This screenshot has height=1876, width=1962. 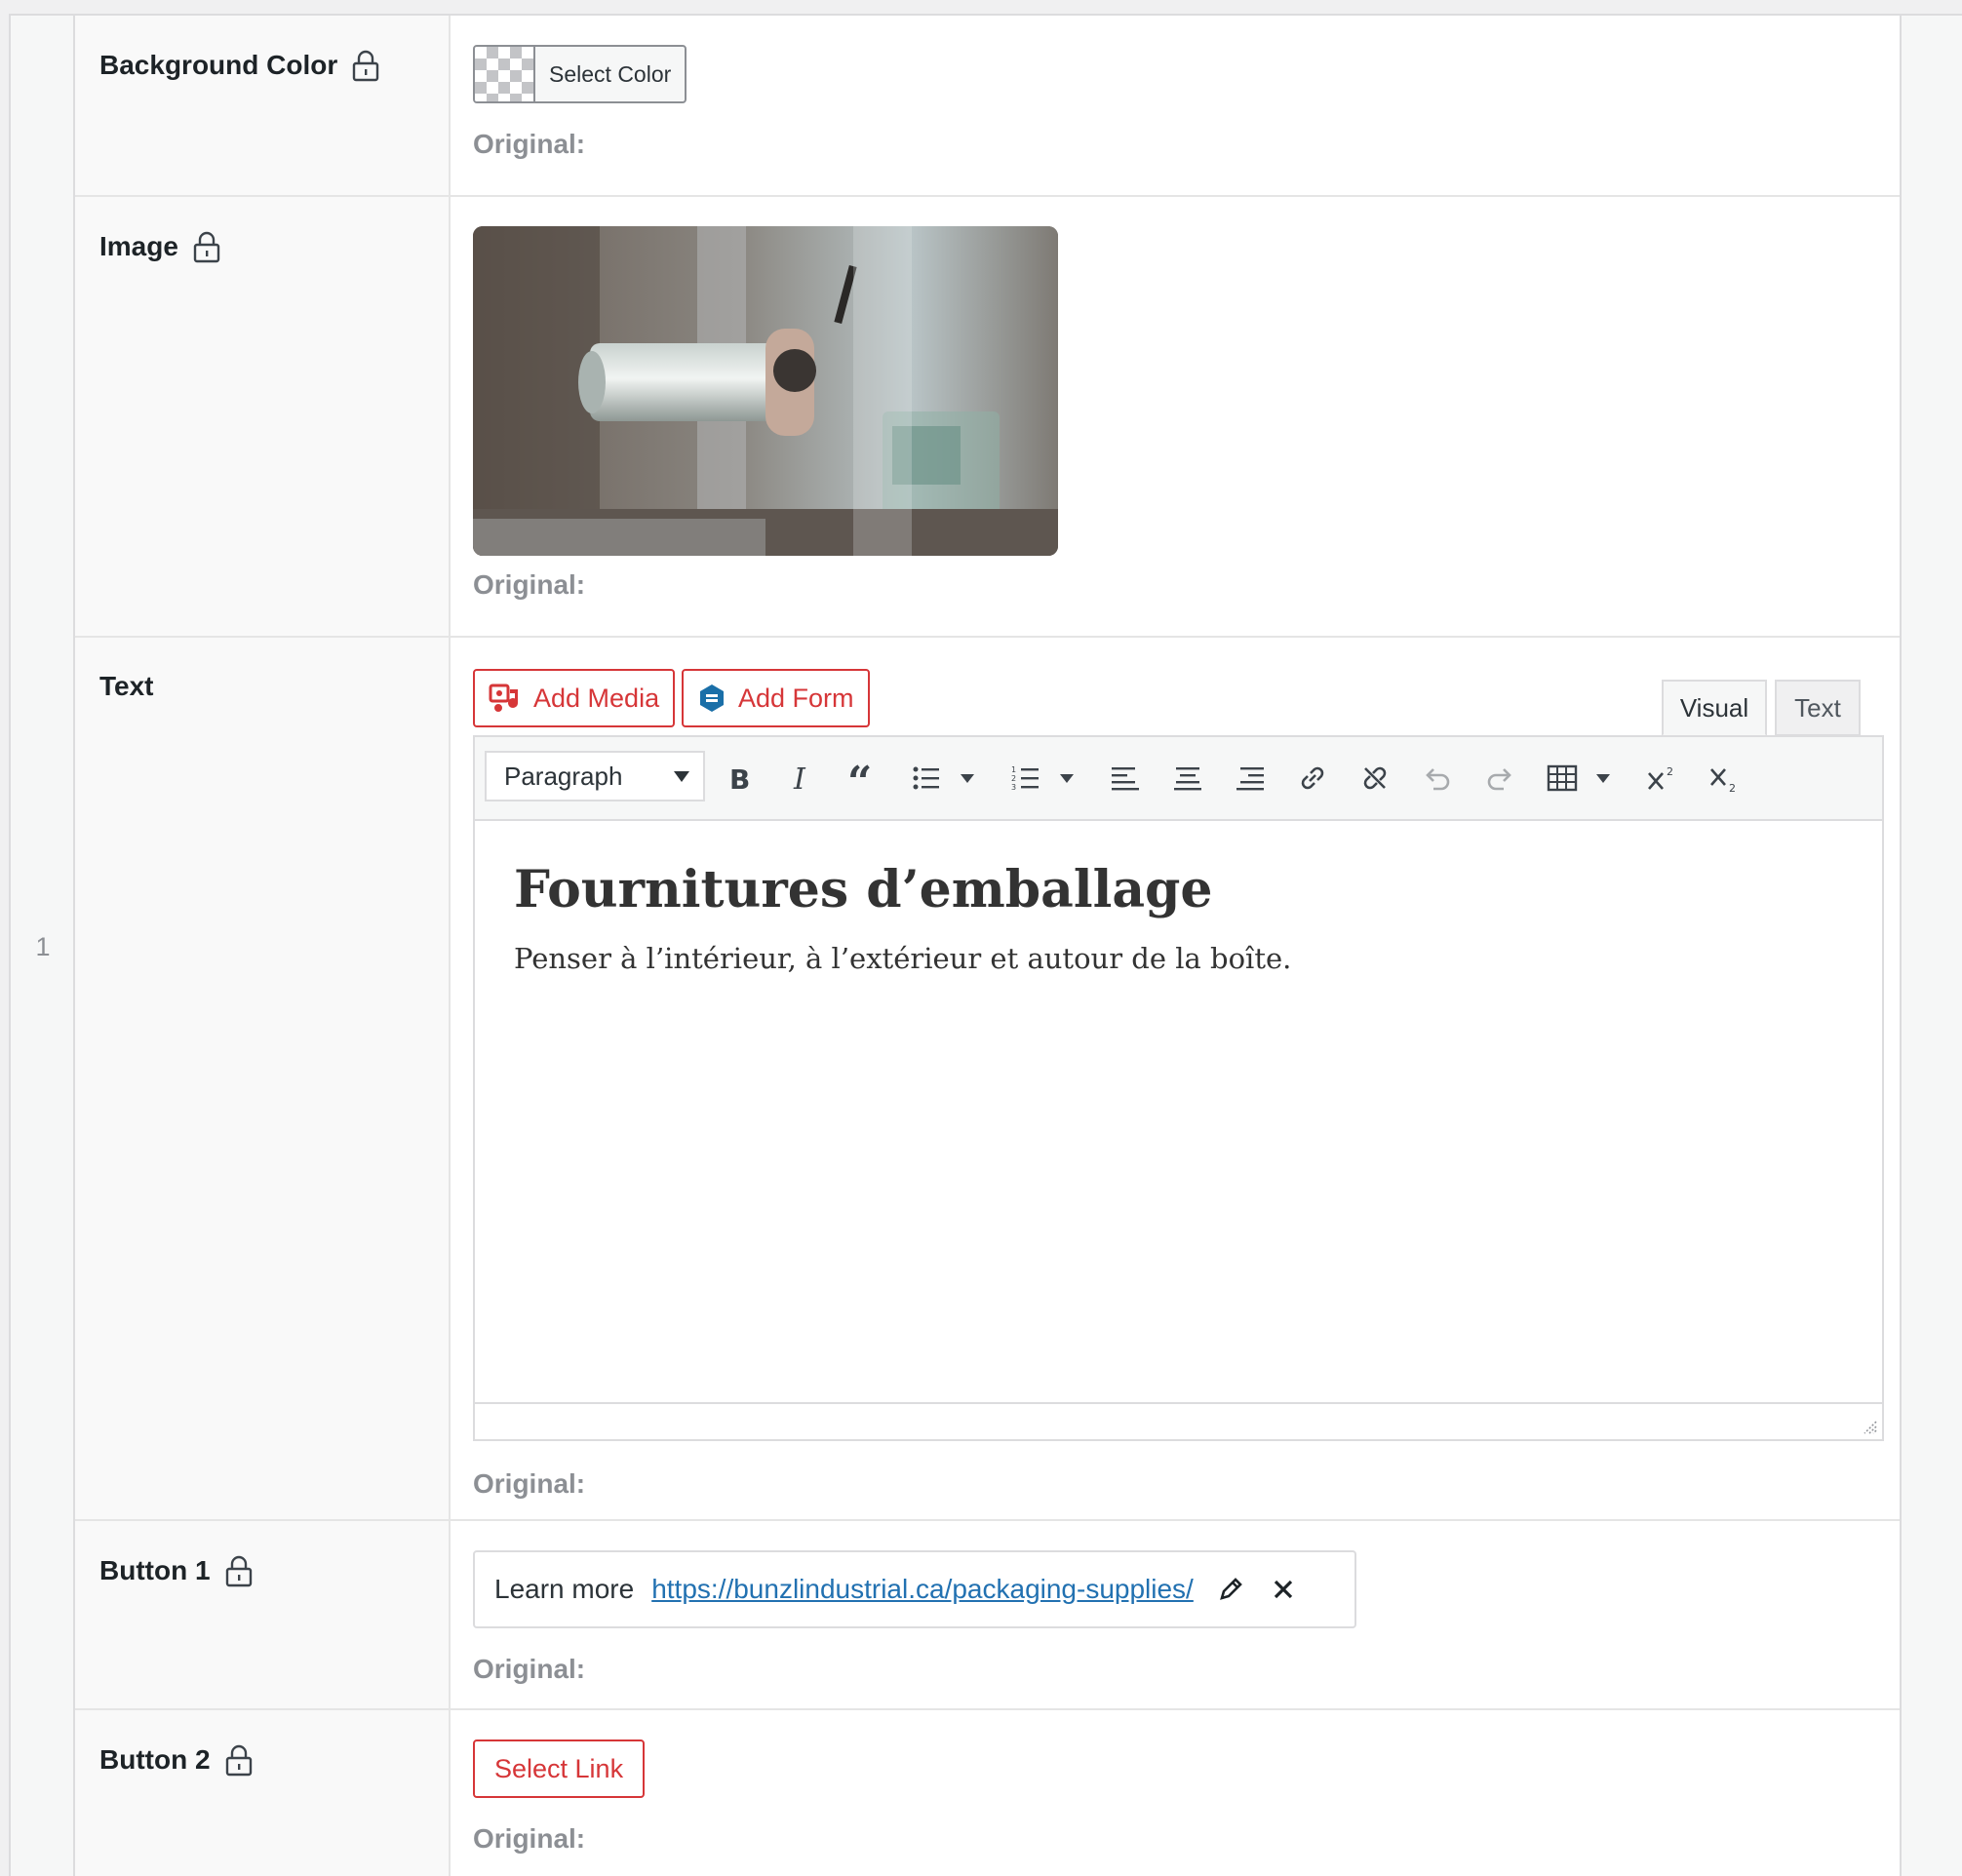 I want to click on bold-button: B, so click(x=739, y=778).